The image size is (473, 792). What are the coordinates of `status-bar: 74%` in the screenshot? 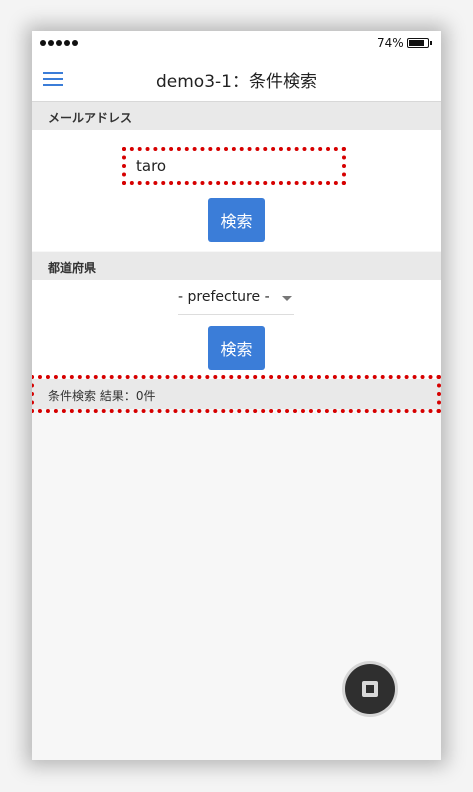 It's located at (236, 43).